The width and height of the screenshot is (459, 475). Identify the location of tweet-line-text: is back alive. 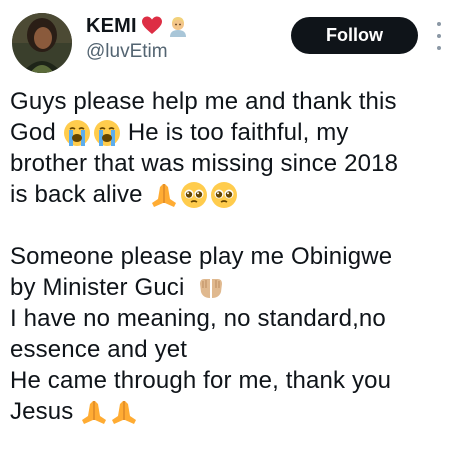
(76, 194).